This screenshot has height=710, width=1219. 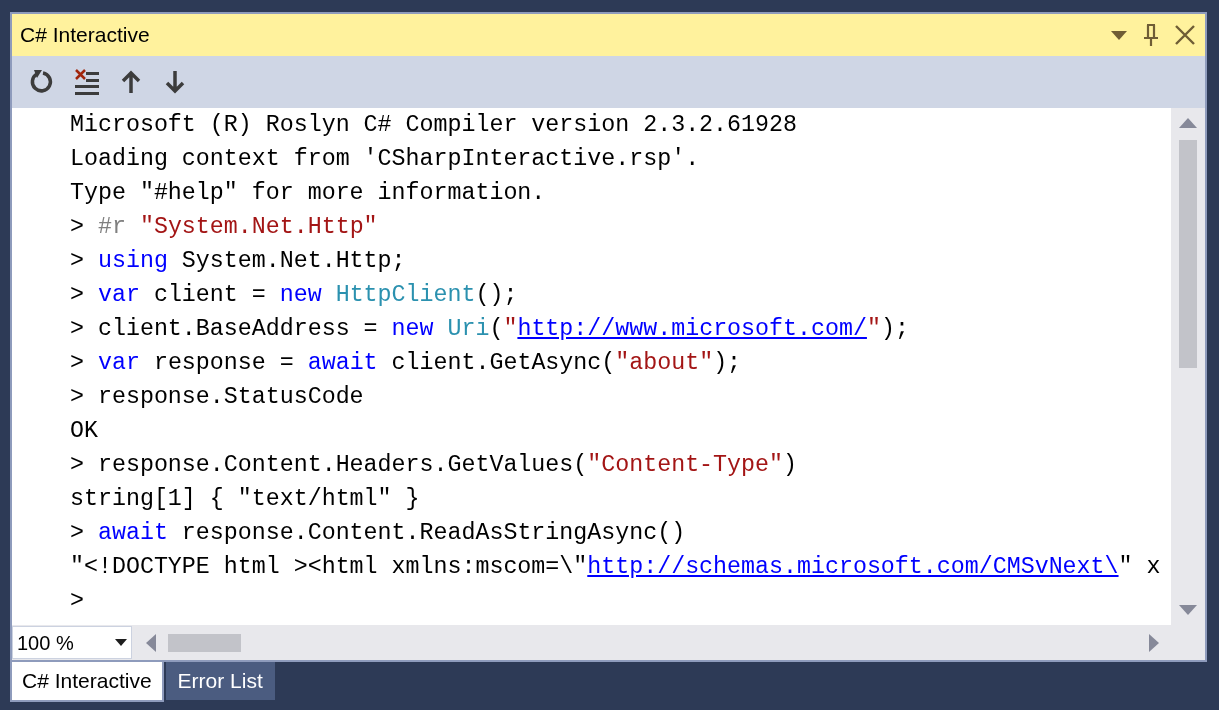 What do you see at coordinates (692, 329) in the screenshot?
I see `link: http://www.microsoft.com/` at bounding box center [692, 329].